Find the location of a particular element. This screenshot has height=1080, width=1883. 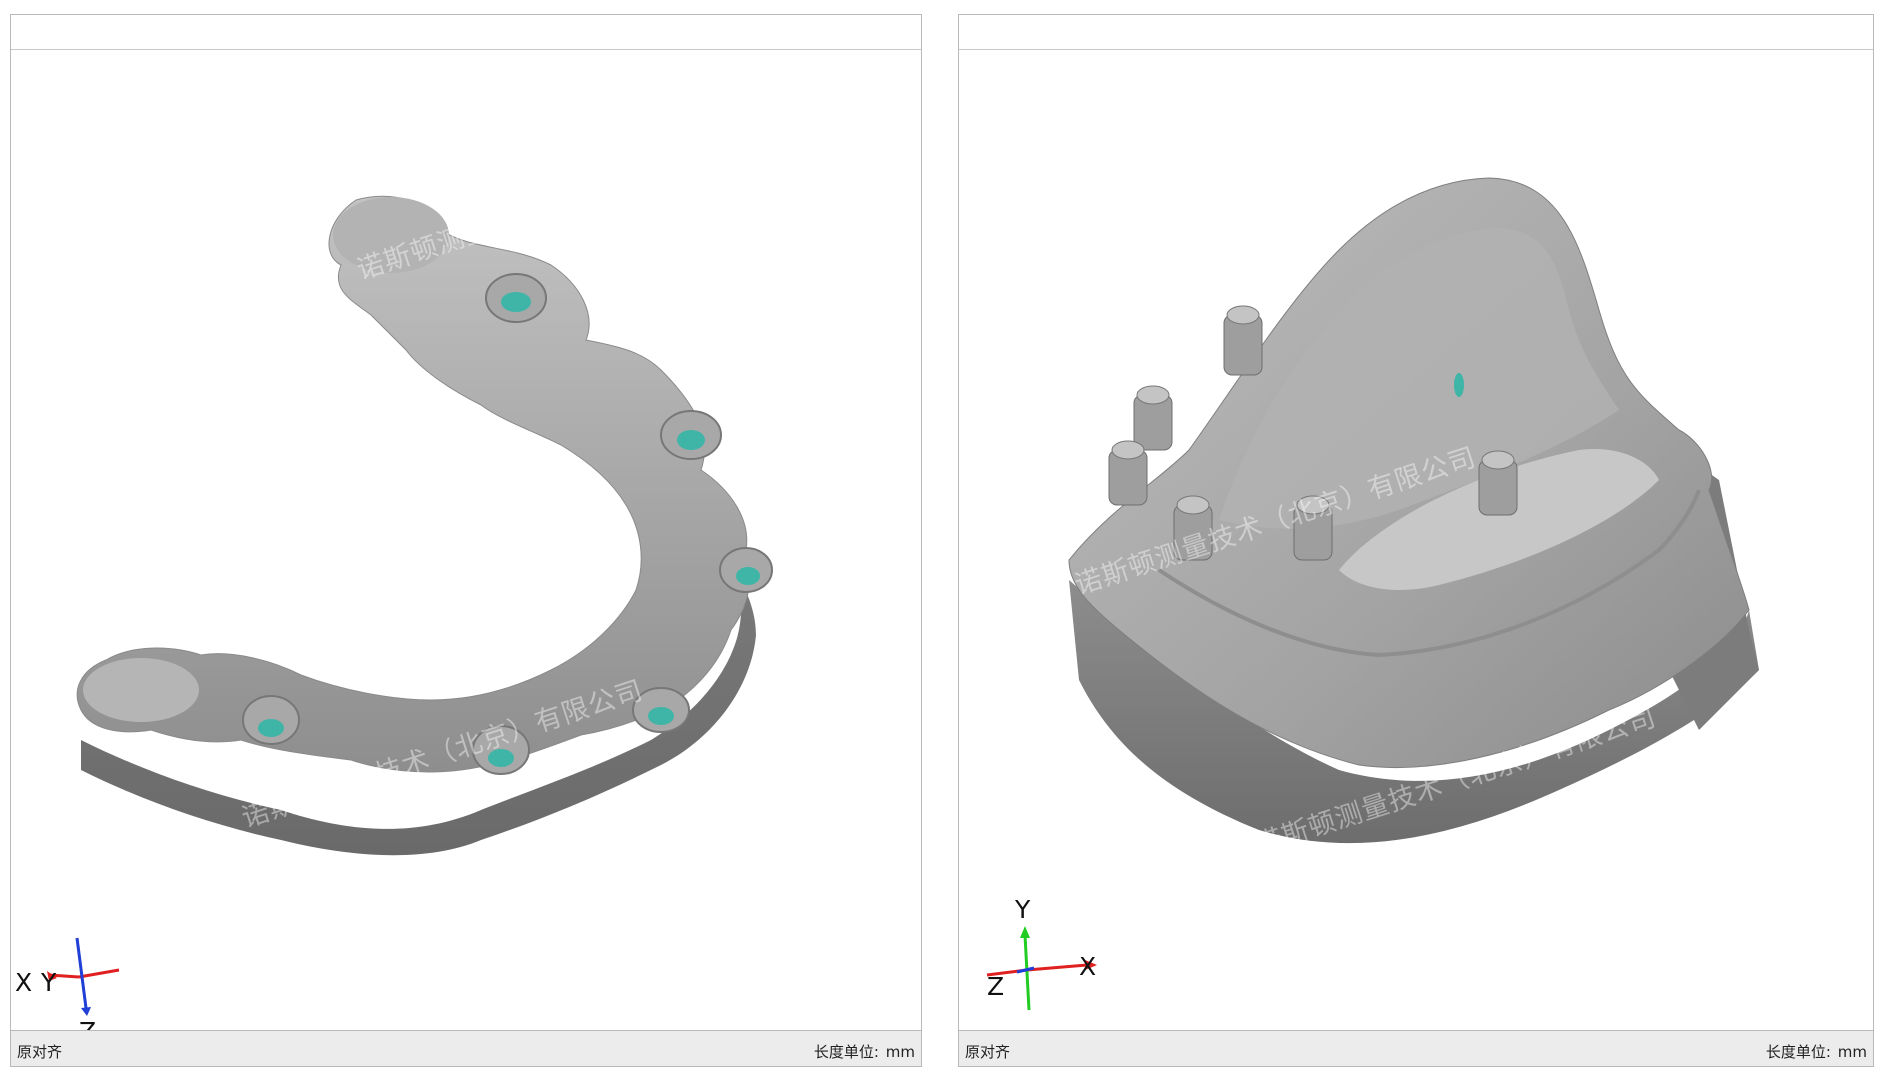

implant-marker is located at coordinates (1459, 385).